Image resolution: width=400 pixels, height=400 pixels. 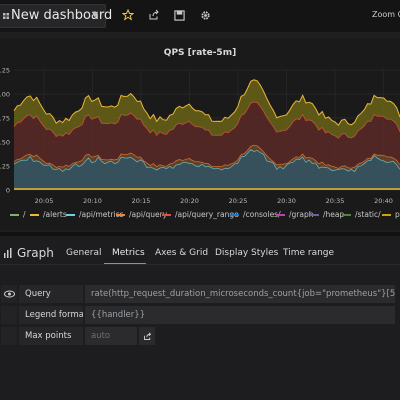 What do you see at coordinates (5, 71) in the screenshot?
I see `y-tick-label: 1.25` at bounding box center [5, 71].